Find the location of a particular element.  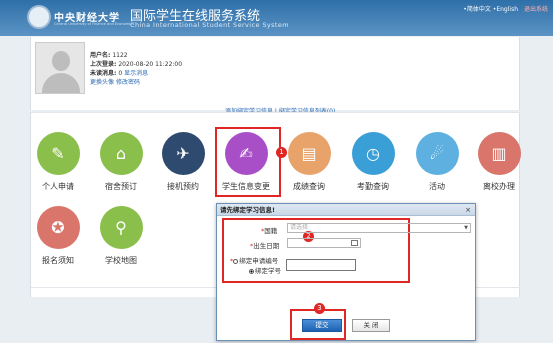

highlight-box is located at coordinates (248, 162).